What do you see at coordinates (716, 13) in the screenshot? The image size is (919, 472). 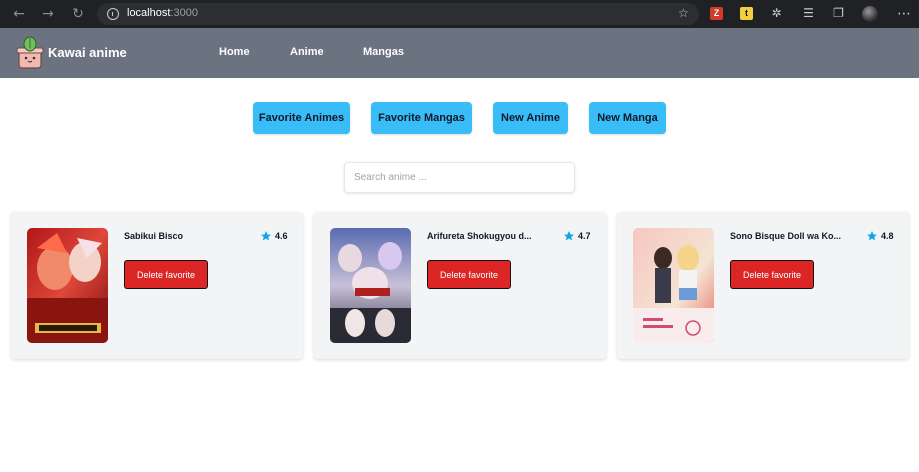 I see `extension-icon: Z` at bounding box center [716, 13].